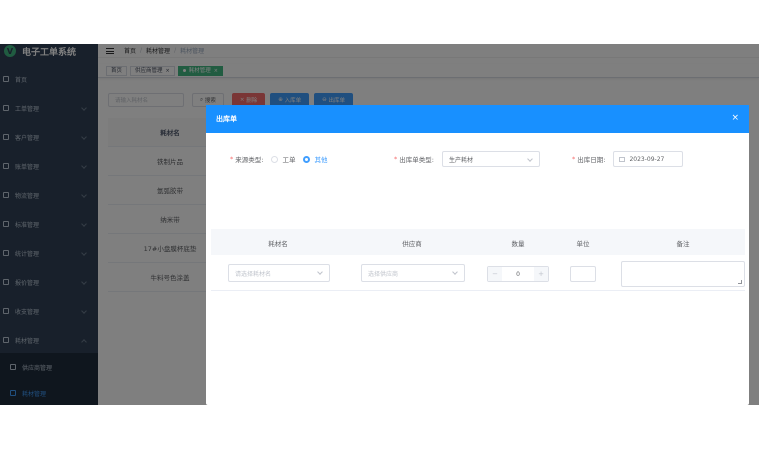 This screenshot has width=759, height=450. What do you see at coordinates (622, 159) in the screenshot?
I see `calendar-icon` at bounding box center [622, 159].